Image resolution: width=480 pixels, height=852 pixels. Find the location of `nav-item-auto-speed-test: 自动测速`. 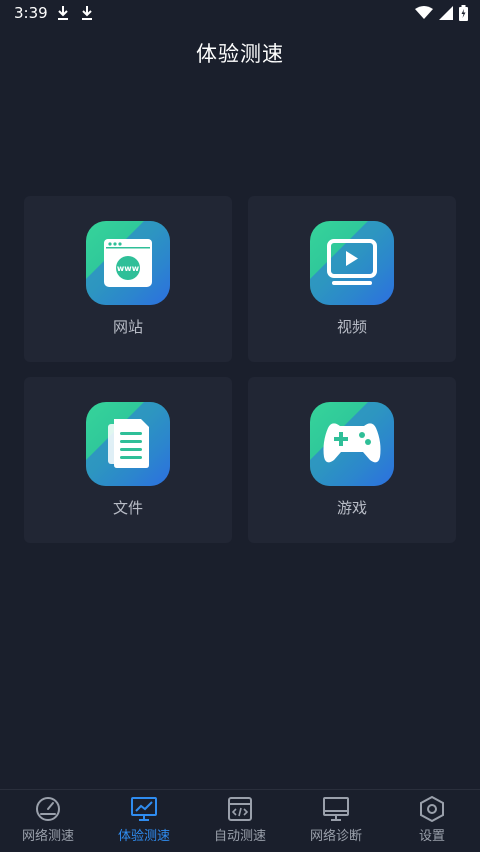

nav-item-auto-speed-test: 自动测速 is located at coordinates (240, 821).